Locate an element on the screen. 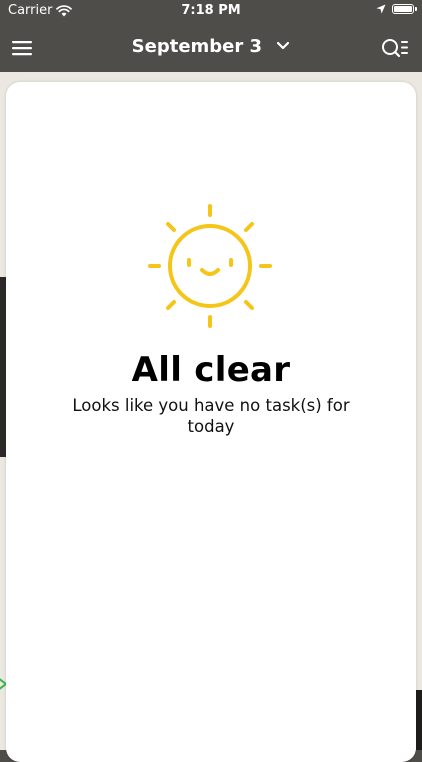  search-list-button is located at coordinates (395, 48).